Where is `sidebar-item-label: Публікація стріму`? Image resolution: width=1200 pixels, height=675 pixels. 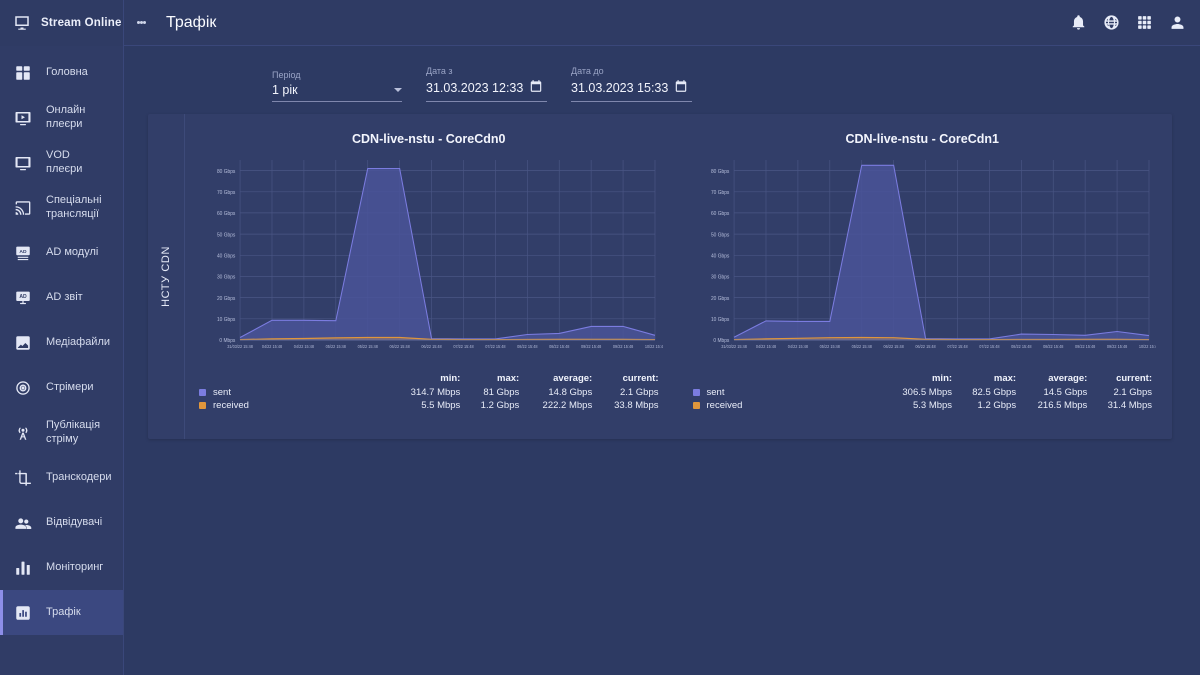
sidebar-item-label: Публікація стріму is located at coordinates (73, 431).